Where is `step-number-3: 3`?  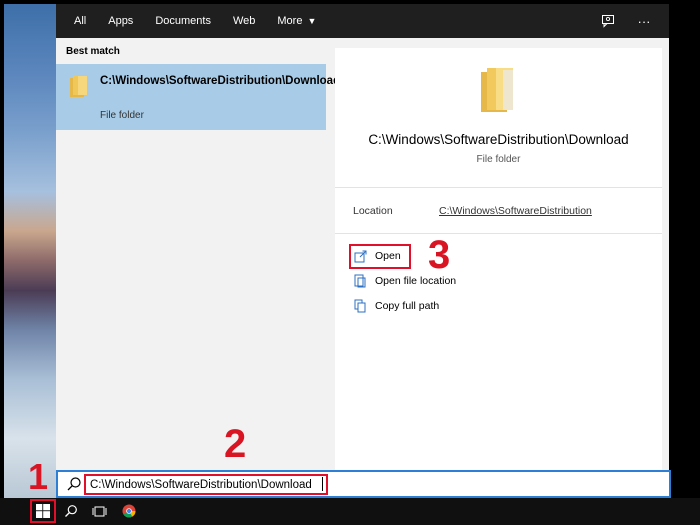
step-number-3: 3 is located at coordinates (439, 255).